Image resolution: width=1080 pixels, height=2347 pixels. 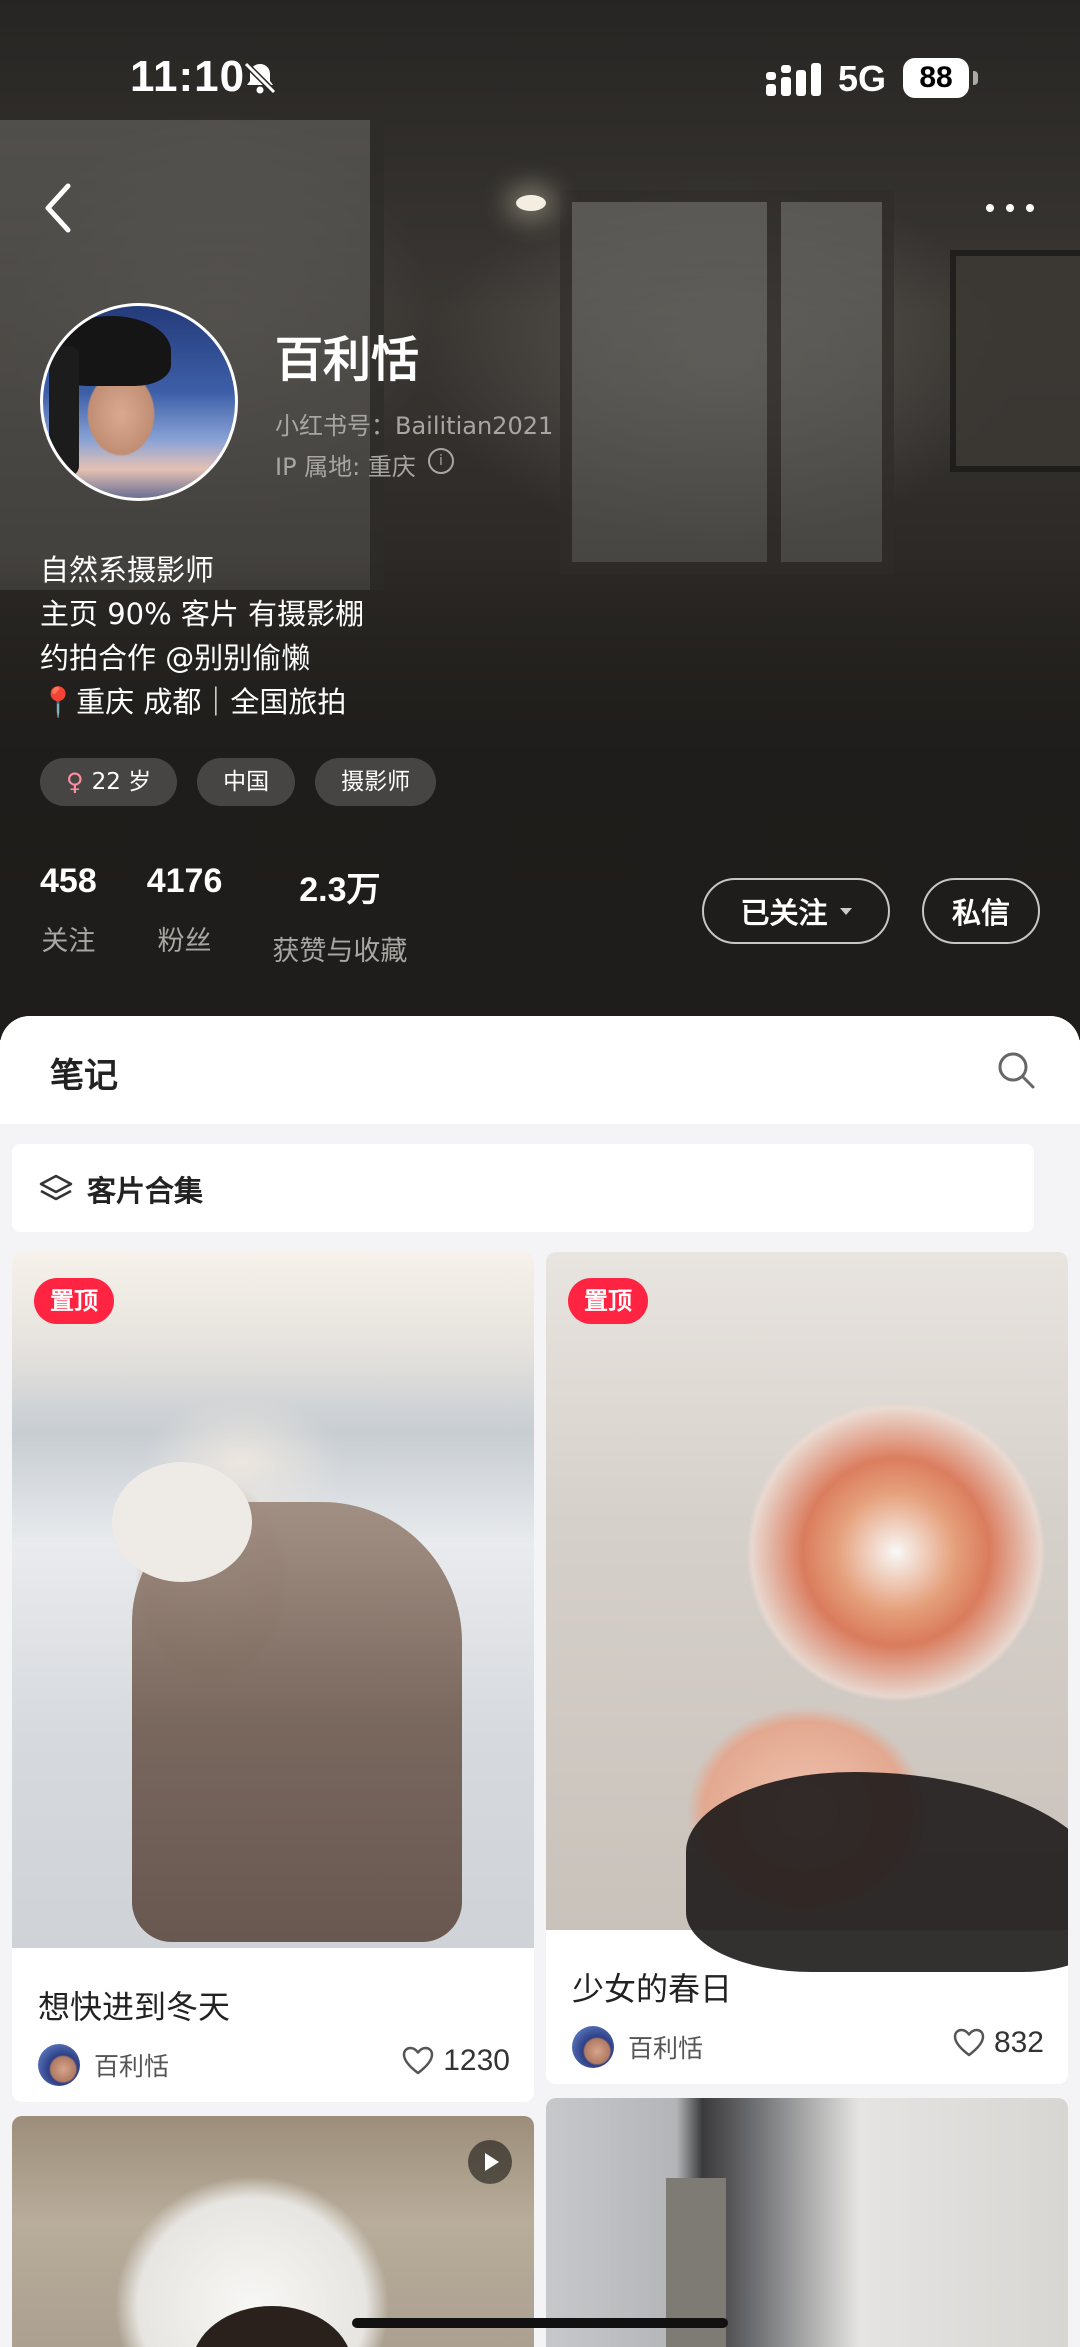 I want to click on tag-profession: 摄影师, so click(x=376, y=782).